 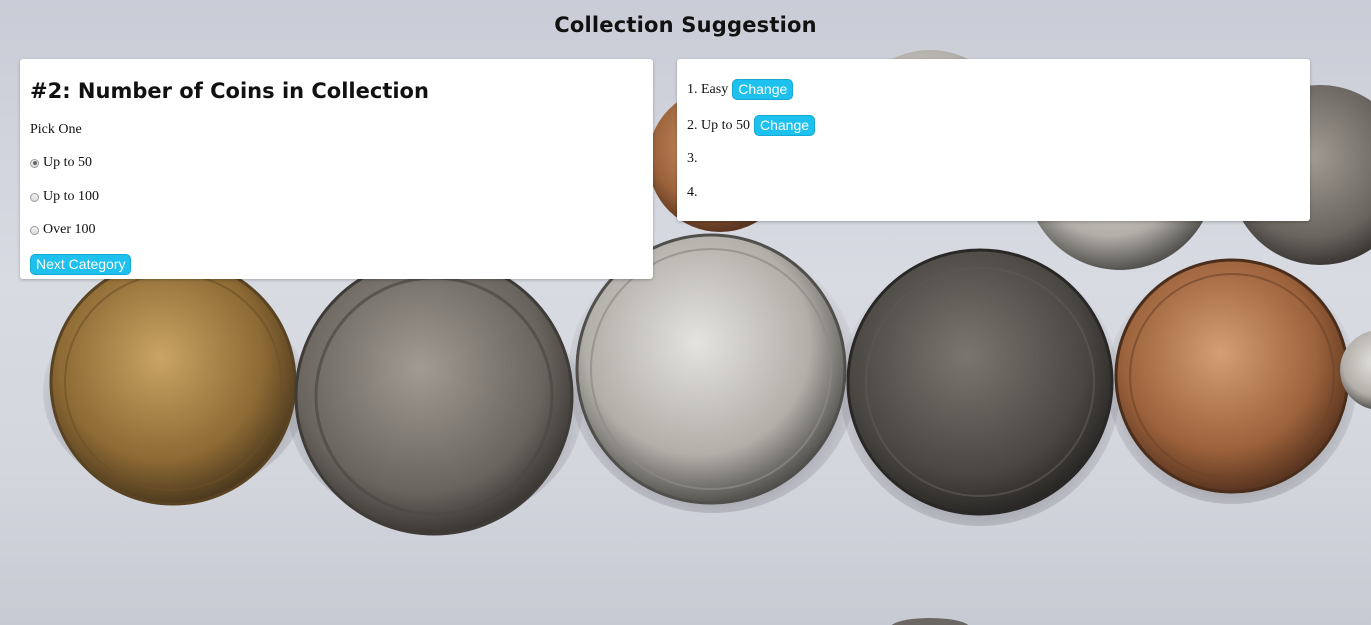 I want to click on selection-row-3: 3., so click(x=692, y=159).